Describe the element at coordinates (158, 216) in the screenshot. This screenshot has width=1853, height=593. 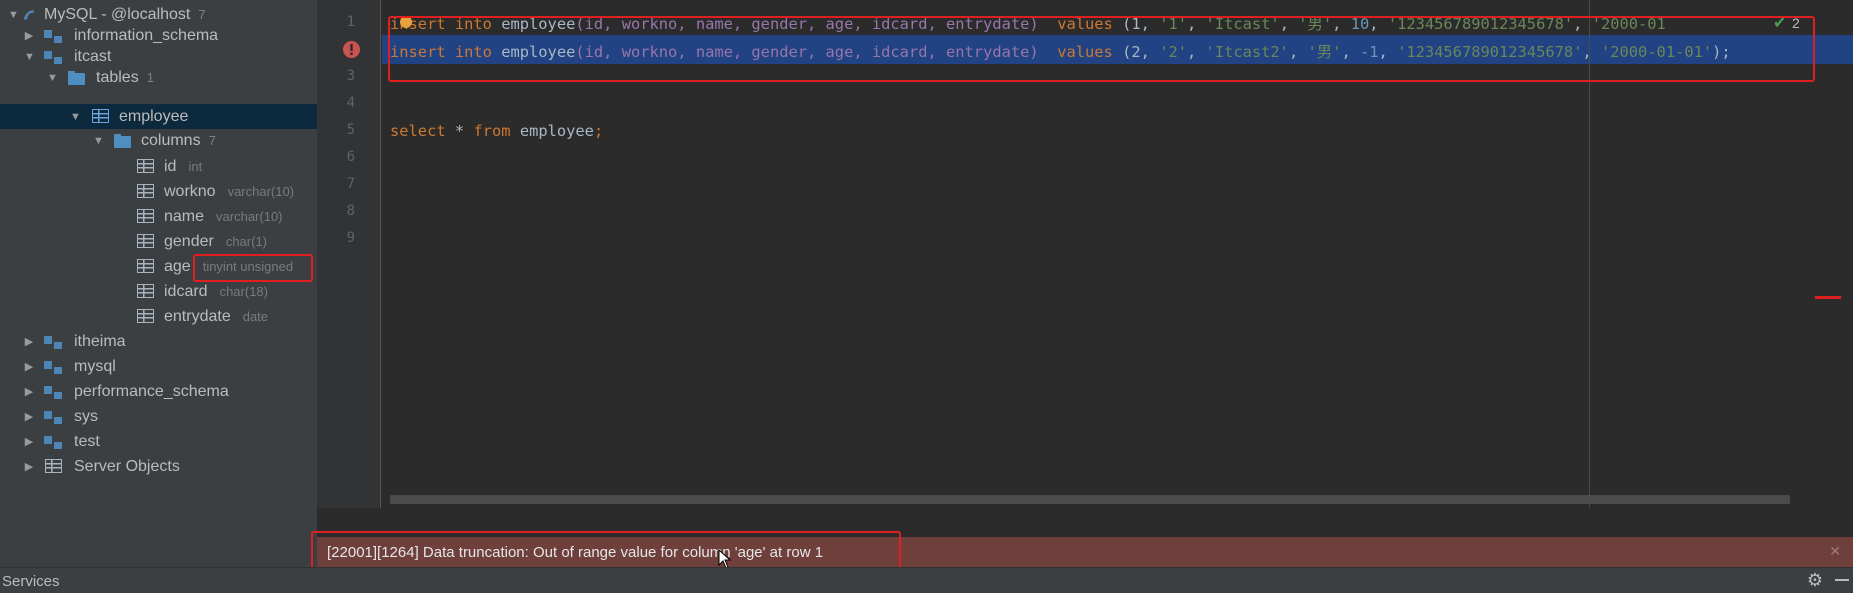
I see `tree-column-name: name varchar(10)` at that location.